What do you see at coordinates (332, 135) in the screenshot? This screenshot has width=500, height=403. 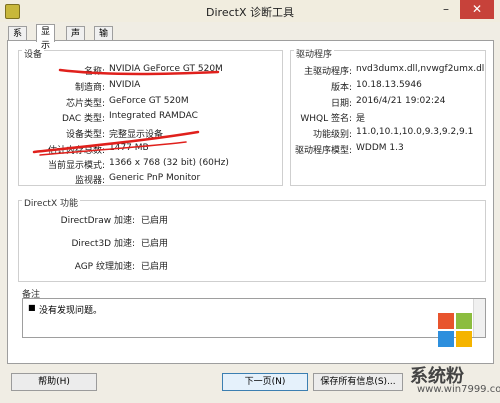 I see `feature-levels-label: 功能级别:` at bounding box center [332, 135].